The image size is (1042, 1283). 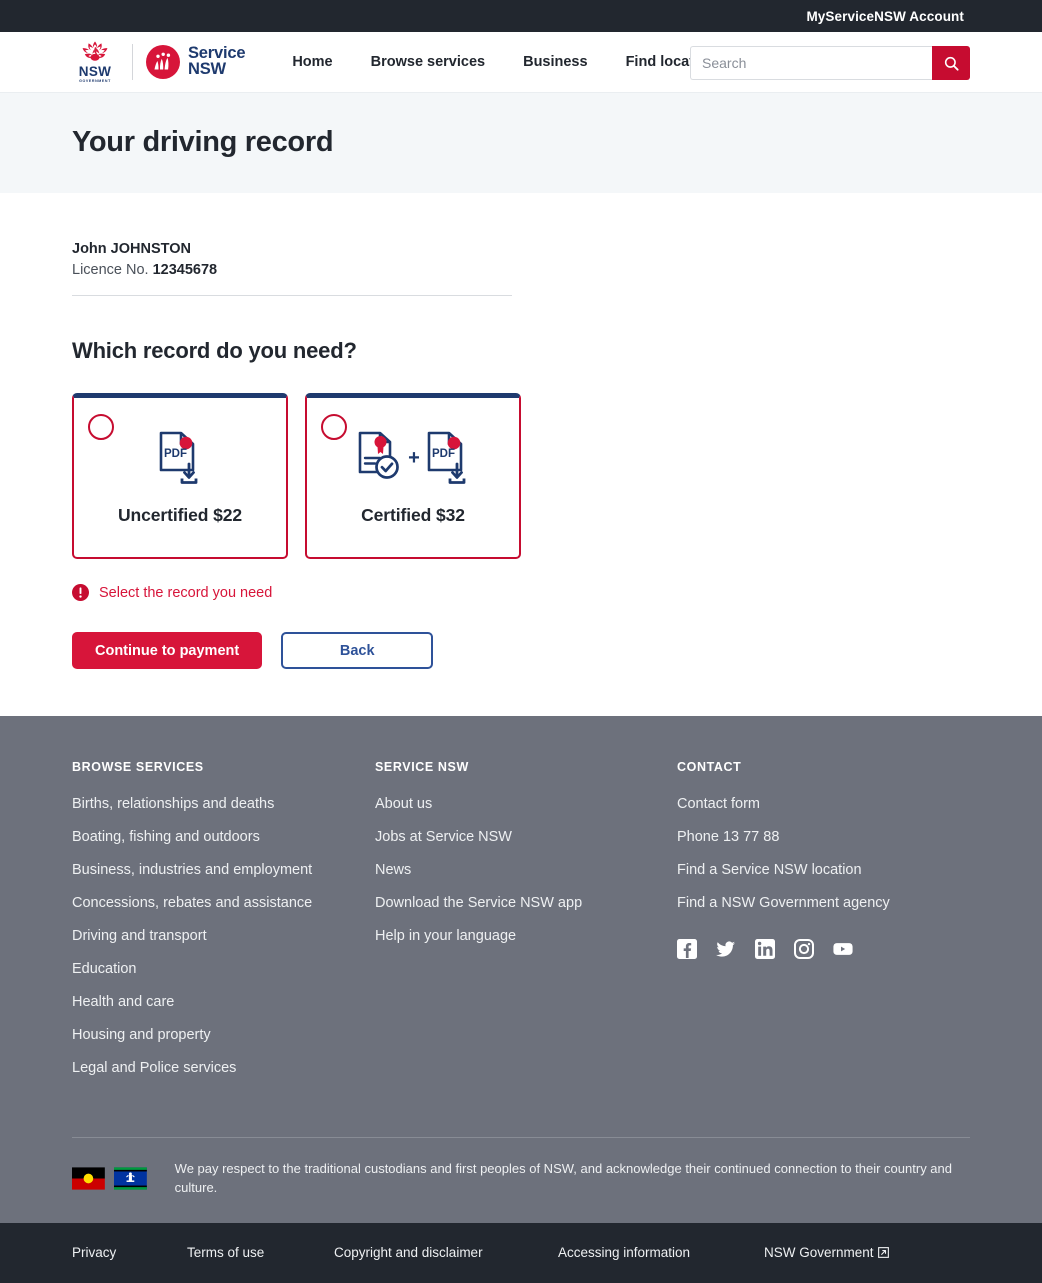 I want to click on footer-heading-service-nsw: SERVICE NSW, so click(x=422, y=767).